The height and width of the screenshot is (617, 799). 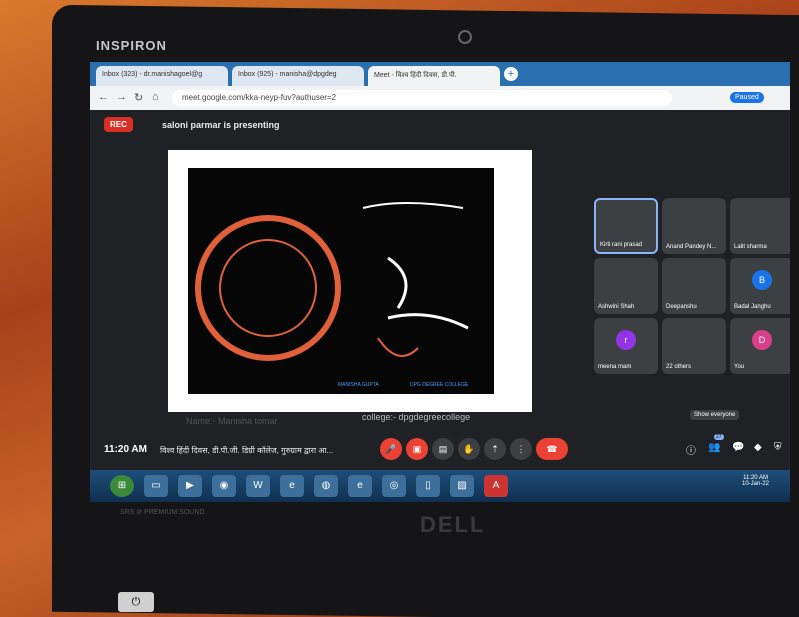 I want to click on tab-inbox-1: Inbox (323) - dr.manishagoel@g, so click(x=162, y=76).